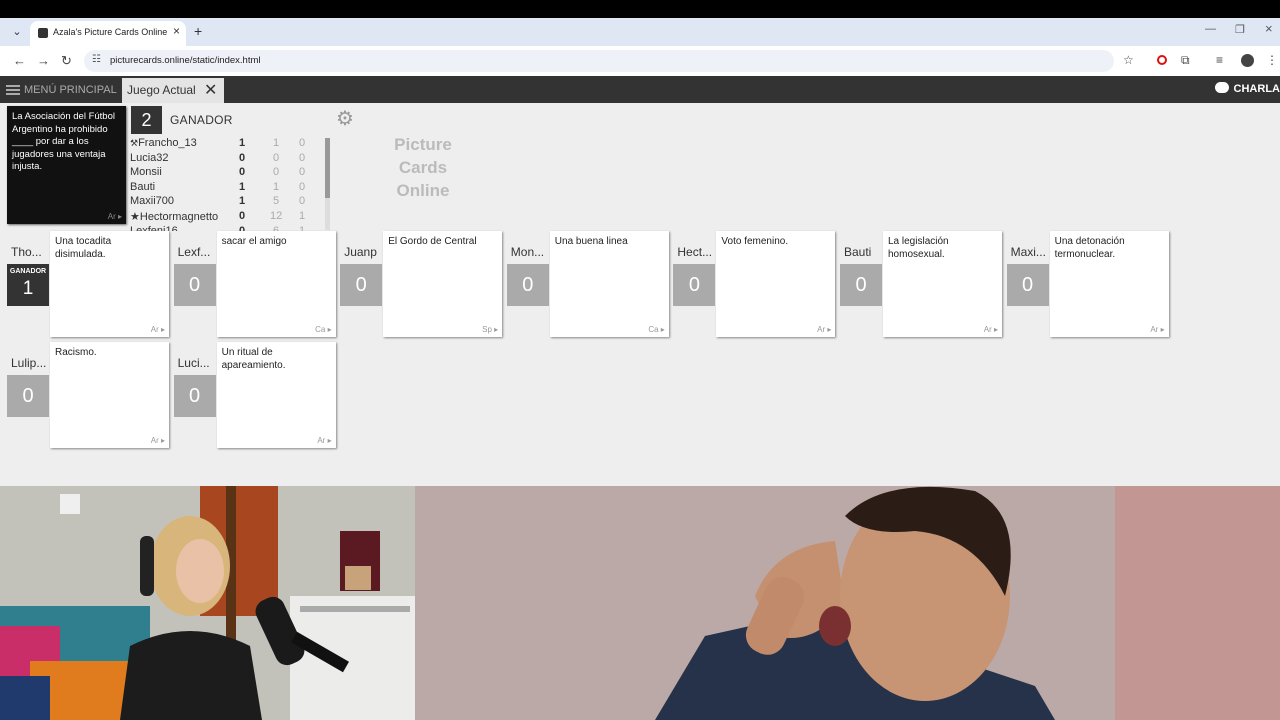 This screenshot has width=1280, height=720. What do you see at coordinates (1219, 60) in the screenshot?
I see `media-control-icon: ≡` at bounding box center [1219, 60].